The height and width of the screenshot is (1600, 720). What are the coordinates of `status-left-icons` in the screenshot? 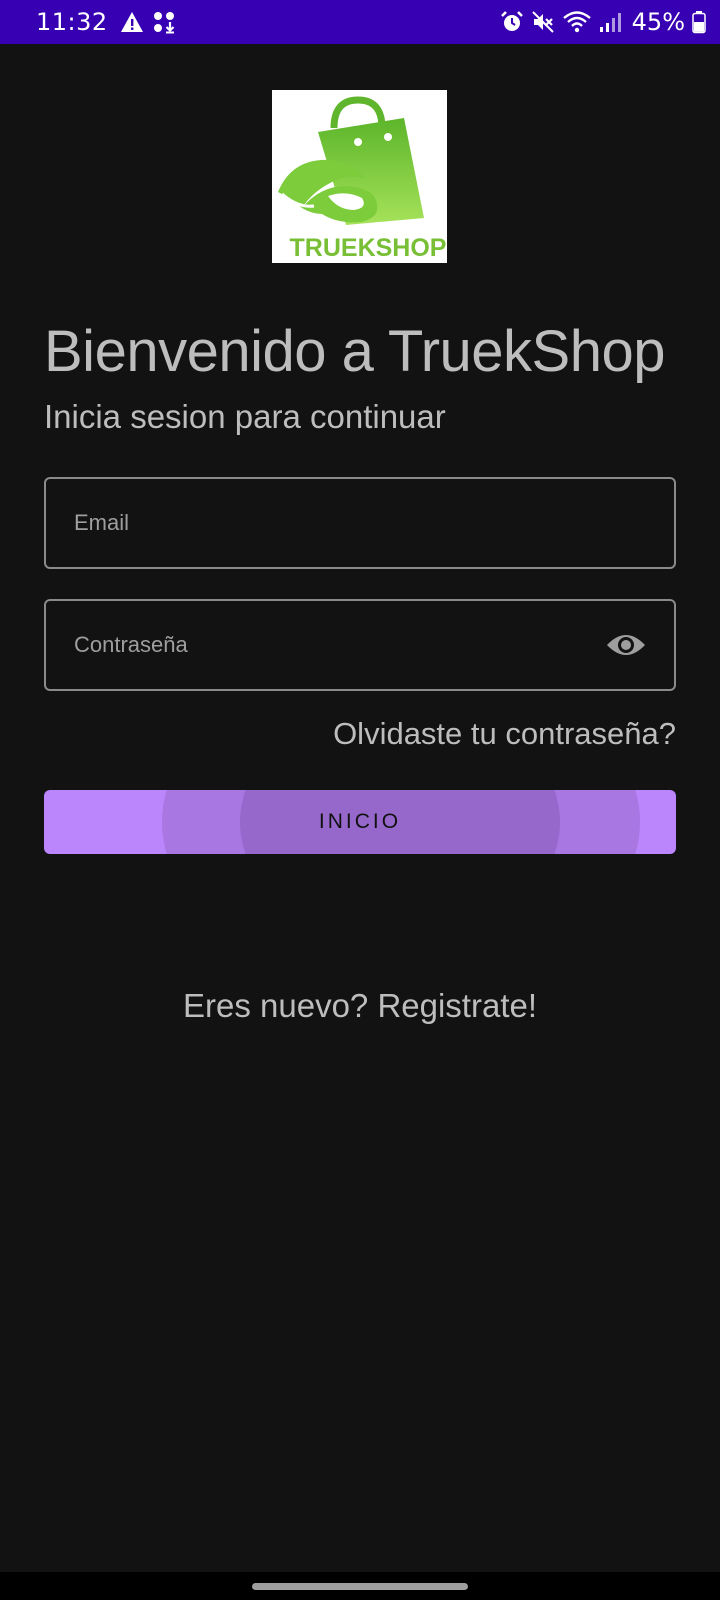 It's located at (148, 22).